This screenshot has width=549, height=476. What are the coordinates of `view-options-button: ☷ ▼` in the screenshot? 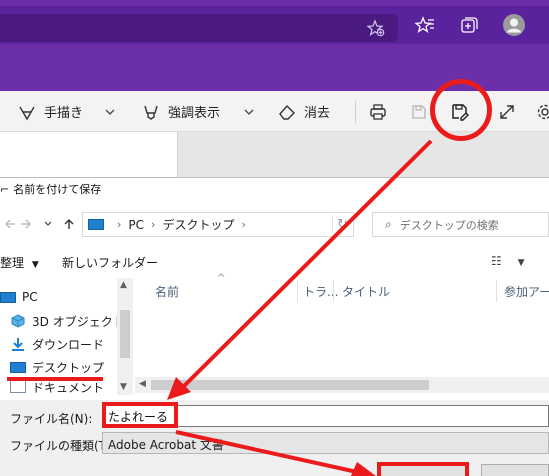 It's located at (508, 261).